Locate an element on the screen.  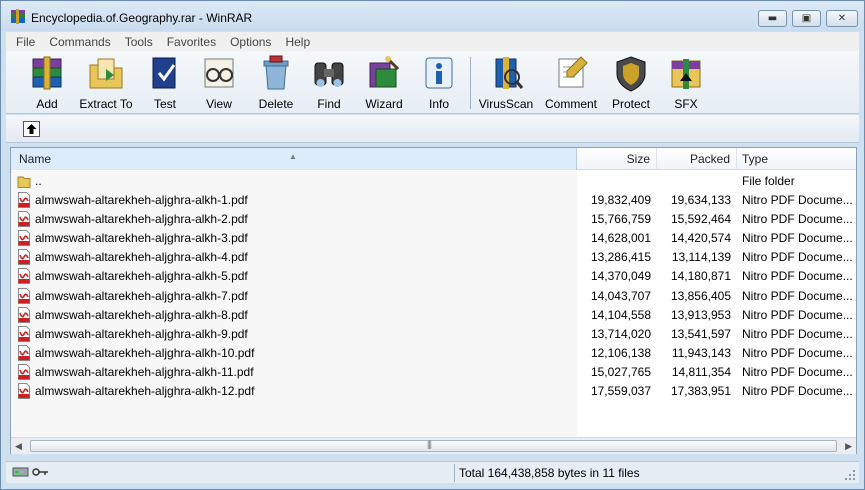
sfx-icon is located at coordinates (686, 74).